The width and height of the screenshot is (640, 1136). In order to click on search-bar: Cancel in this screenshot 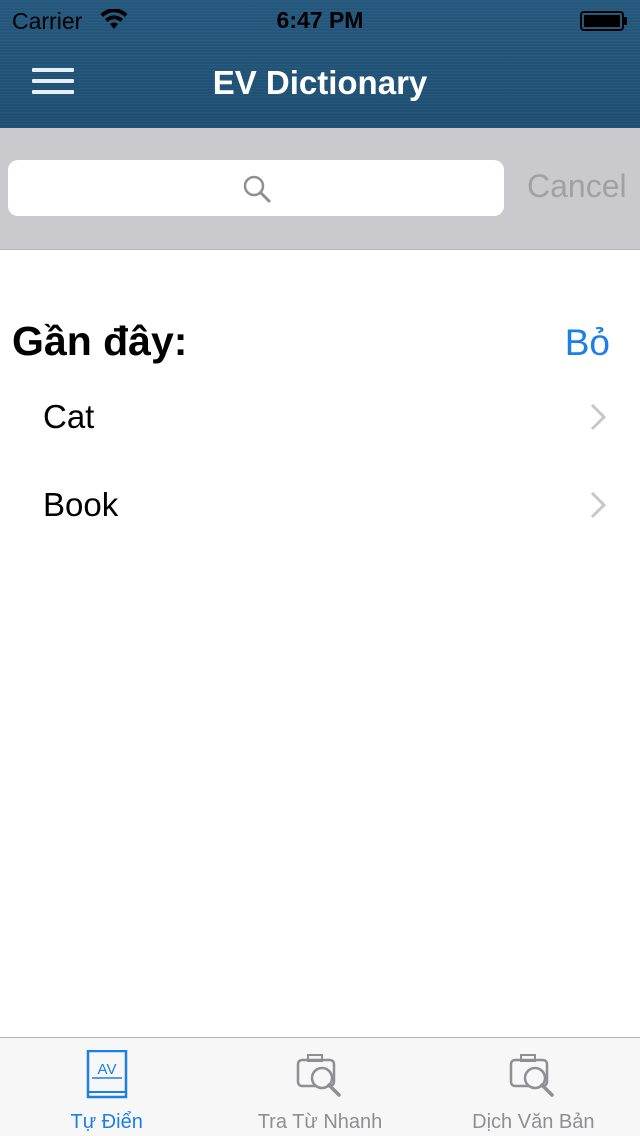, I will do `click(320, 189)`.